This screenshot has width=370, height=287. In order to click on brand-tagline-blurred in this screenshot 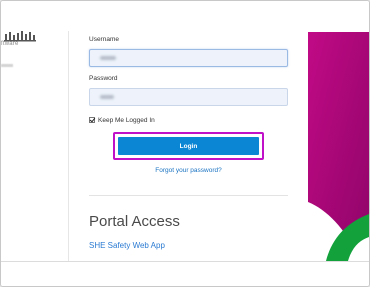, I will do `click(7, 65)`.